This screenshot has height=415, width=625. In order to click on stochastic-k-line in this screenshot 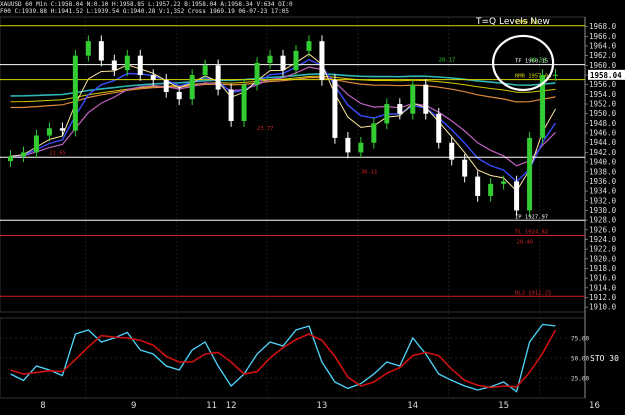, I will do `click(283, 358)`.